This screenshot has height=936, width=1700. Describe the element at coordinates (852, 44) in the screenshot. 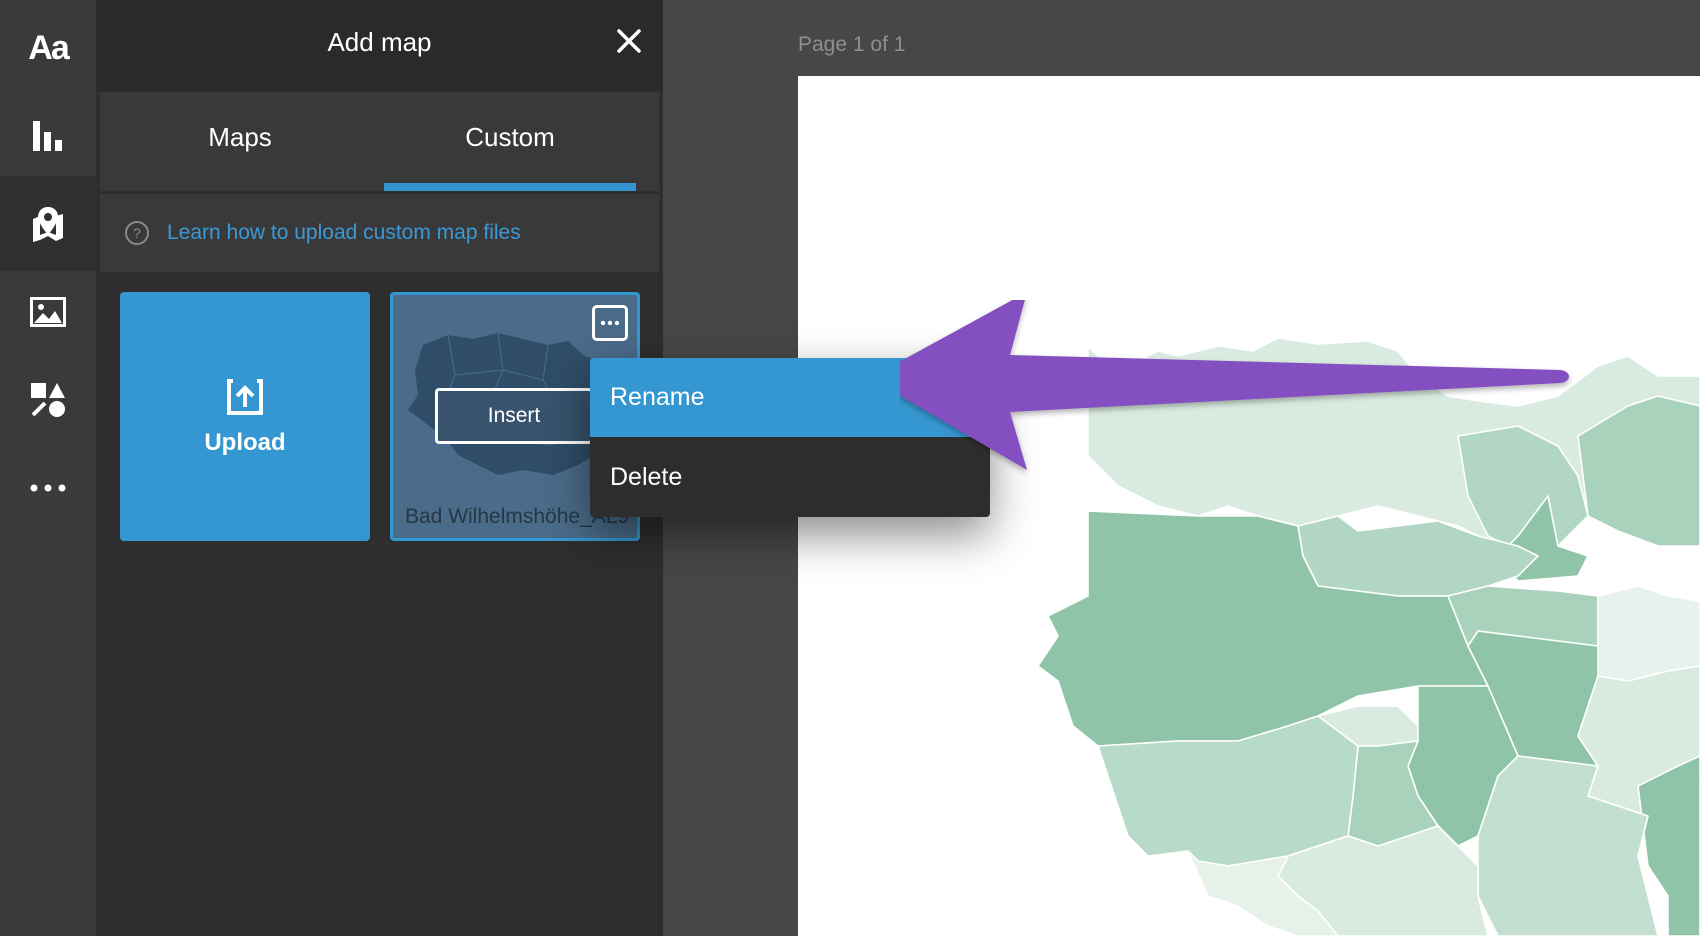

I see `page-indicator: Page 1 of 1` at that location.